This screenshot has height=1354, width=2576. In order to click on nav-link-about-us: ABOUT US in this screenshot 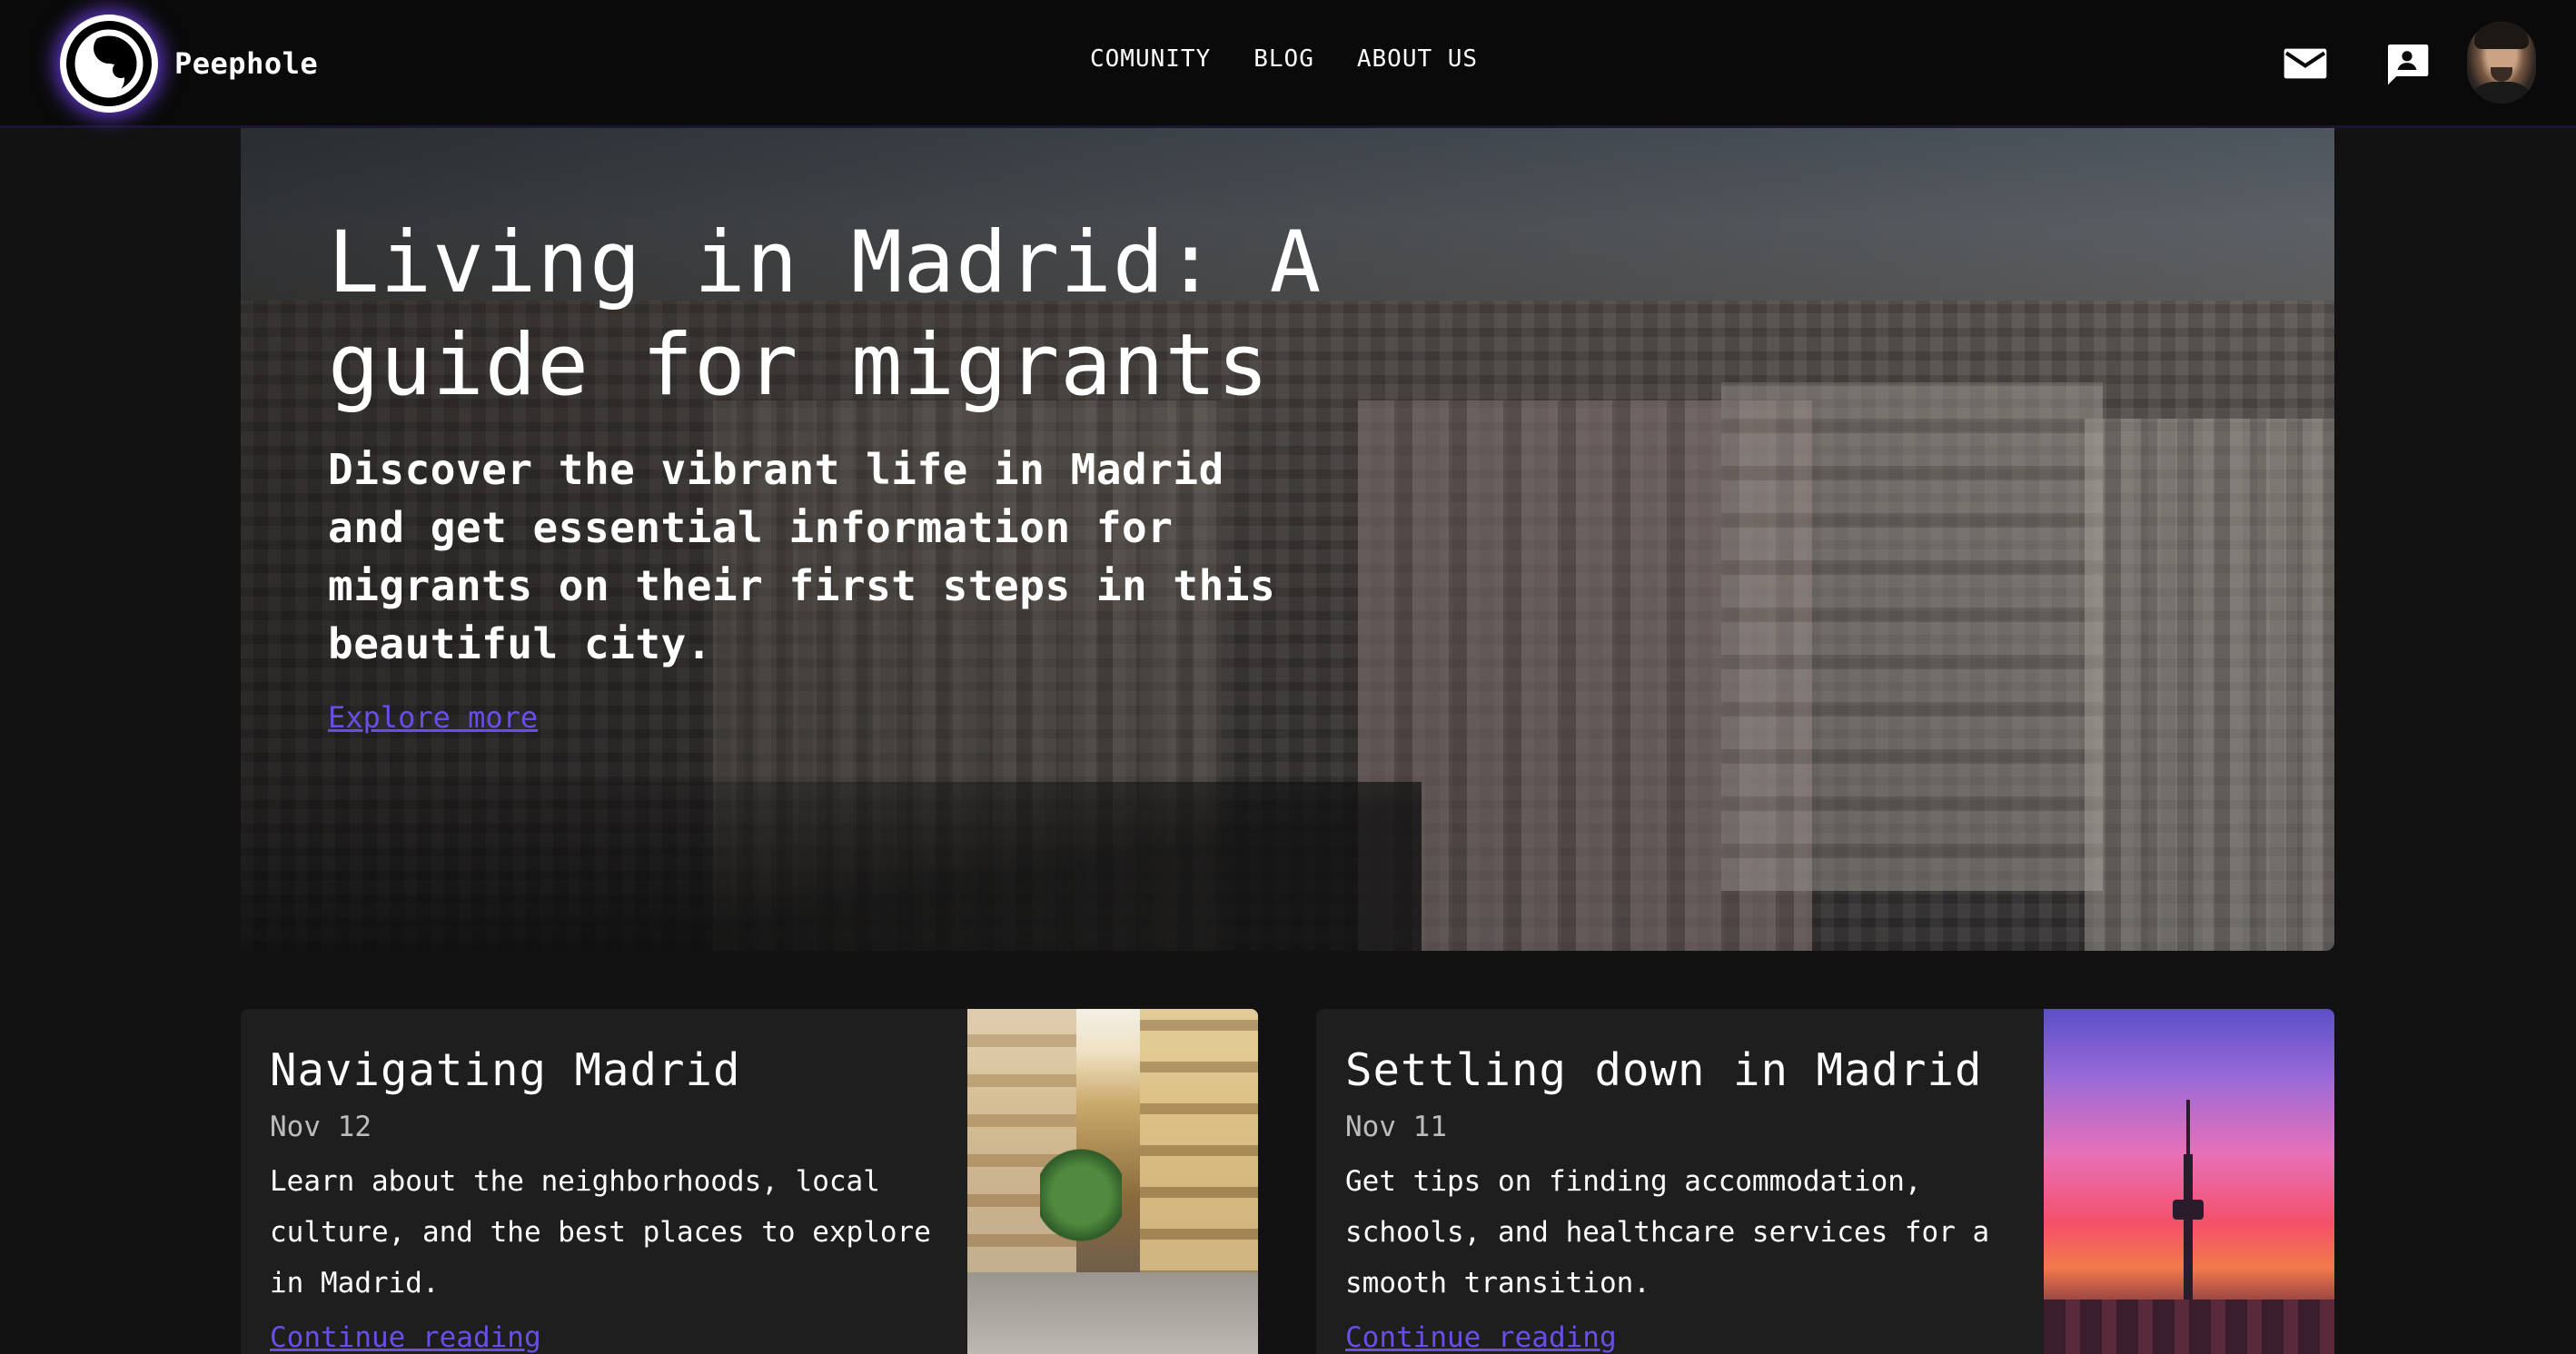, I will do `click(1417, 59)`.